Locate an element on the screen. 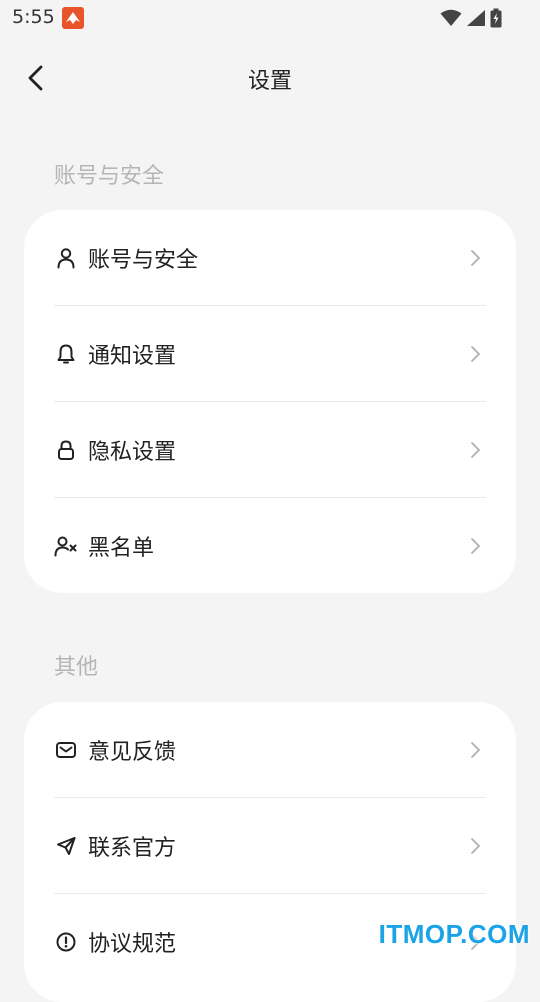  settings-item-notifications: 通知设置 is located at coordinates (270, 353).